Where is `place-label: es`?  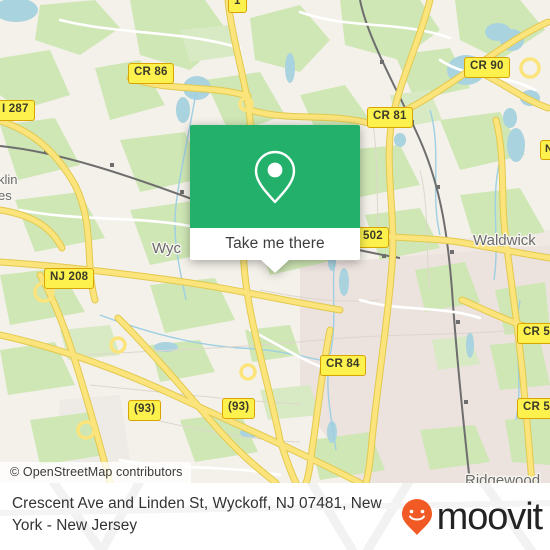 place-label: es is located at coordinates (6, 195).